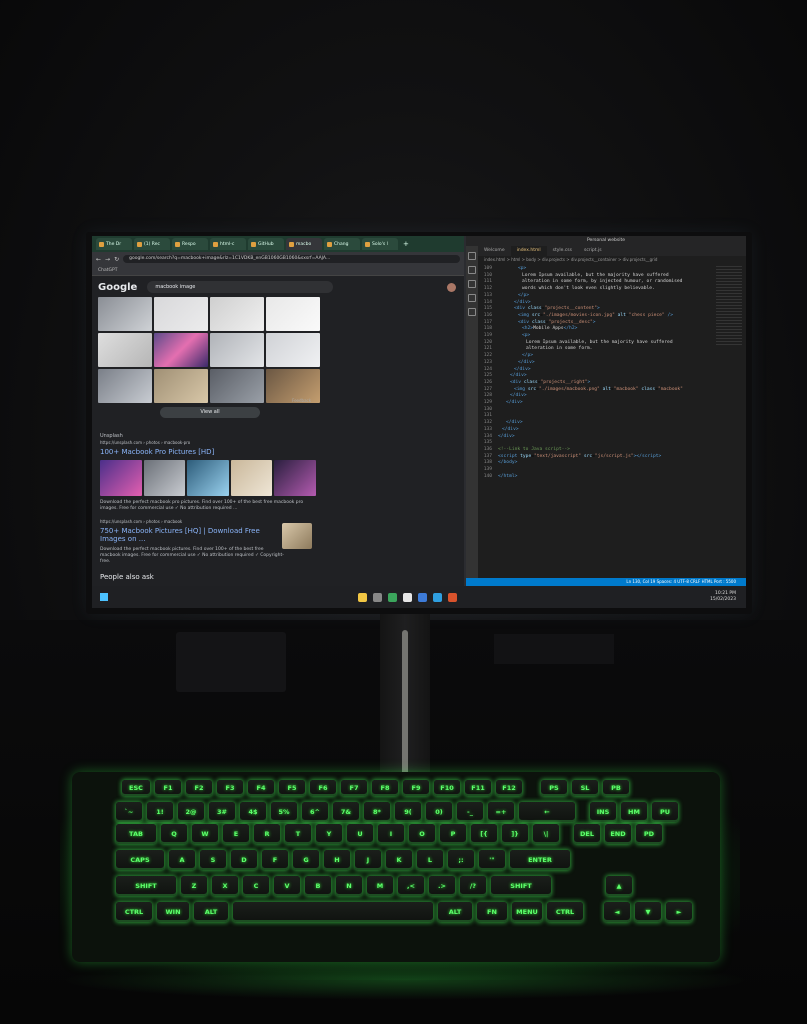  Describe the element at coordinates (152, 244) in the screenshot. I see `browser-tab: (1) Rec` at that location.